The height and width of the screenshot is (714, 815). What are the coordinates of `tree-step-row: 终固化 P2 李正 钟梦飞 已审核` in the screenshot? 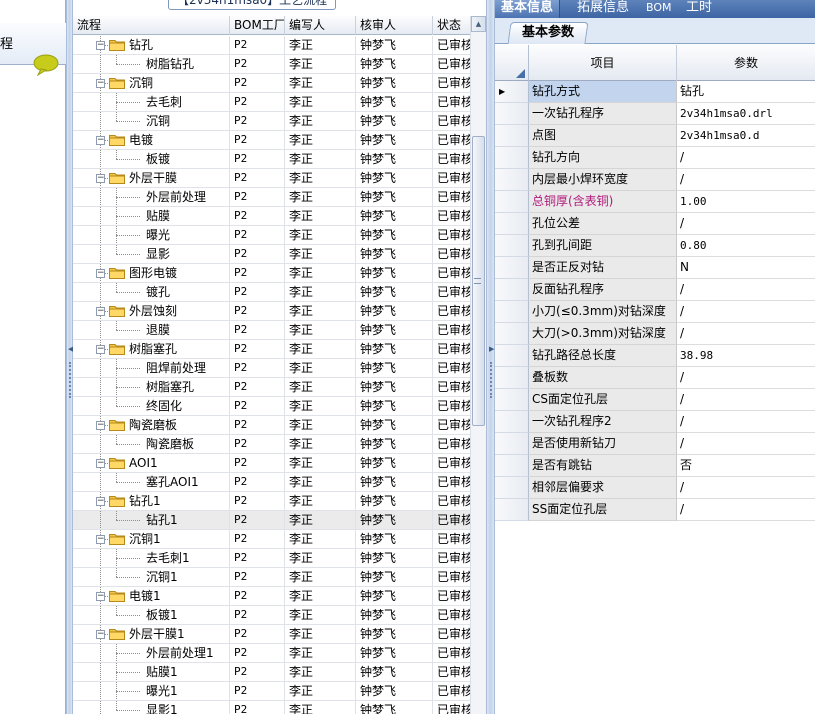 It's located at (271, 406).